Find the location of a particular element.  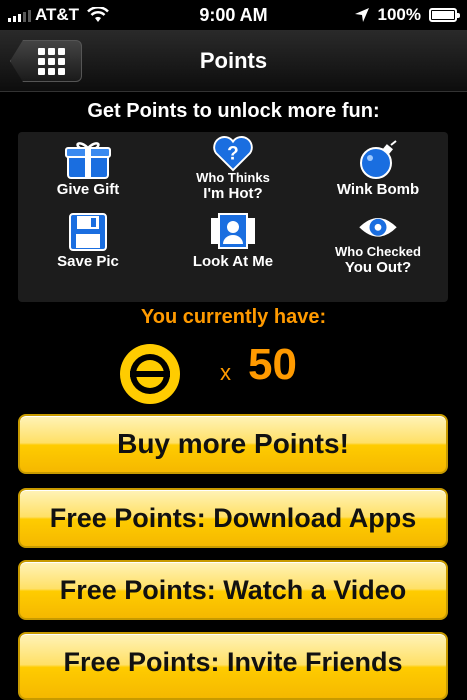

feature-label-line2: I'm Hot? is located at coordinates (233, 193).